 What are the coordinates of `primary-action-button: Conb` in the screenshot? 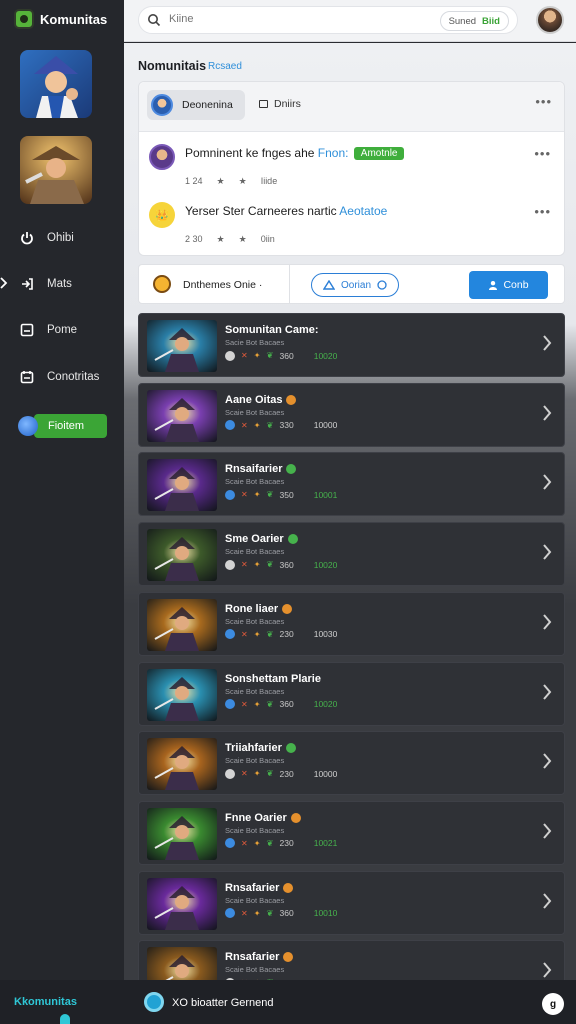 It's located at (508, 285).